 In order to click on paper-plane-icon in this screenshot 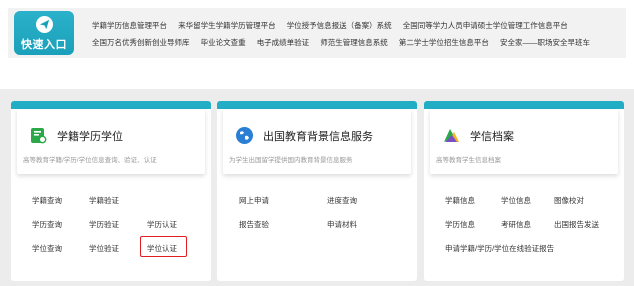, I will do `click(44, 24)`.